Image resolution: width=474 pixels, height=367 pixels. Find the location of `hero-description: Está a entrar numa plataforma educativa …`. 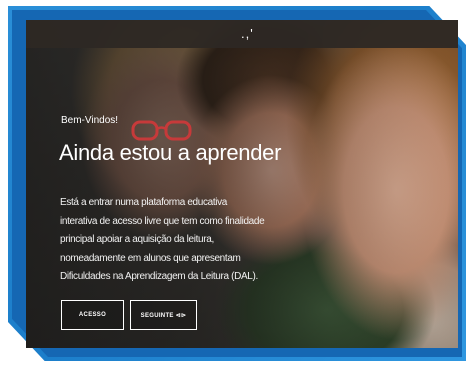

hero-description: Está a entrar numa plataforma educativa … is located at coordinates (162, 239).